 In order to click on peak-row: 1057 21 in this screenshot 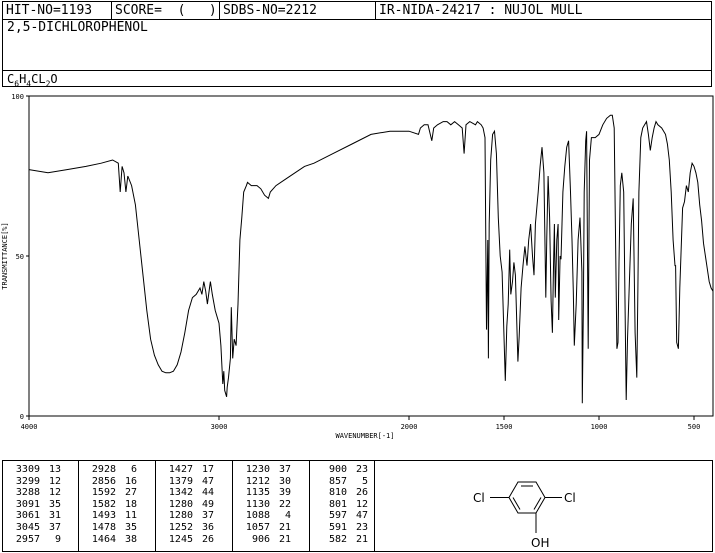, I will do `click(271, 528)`.